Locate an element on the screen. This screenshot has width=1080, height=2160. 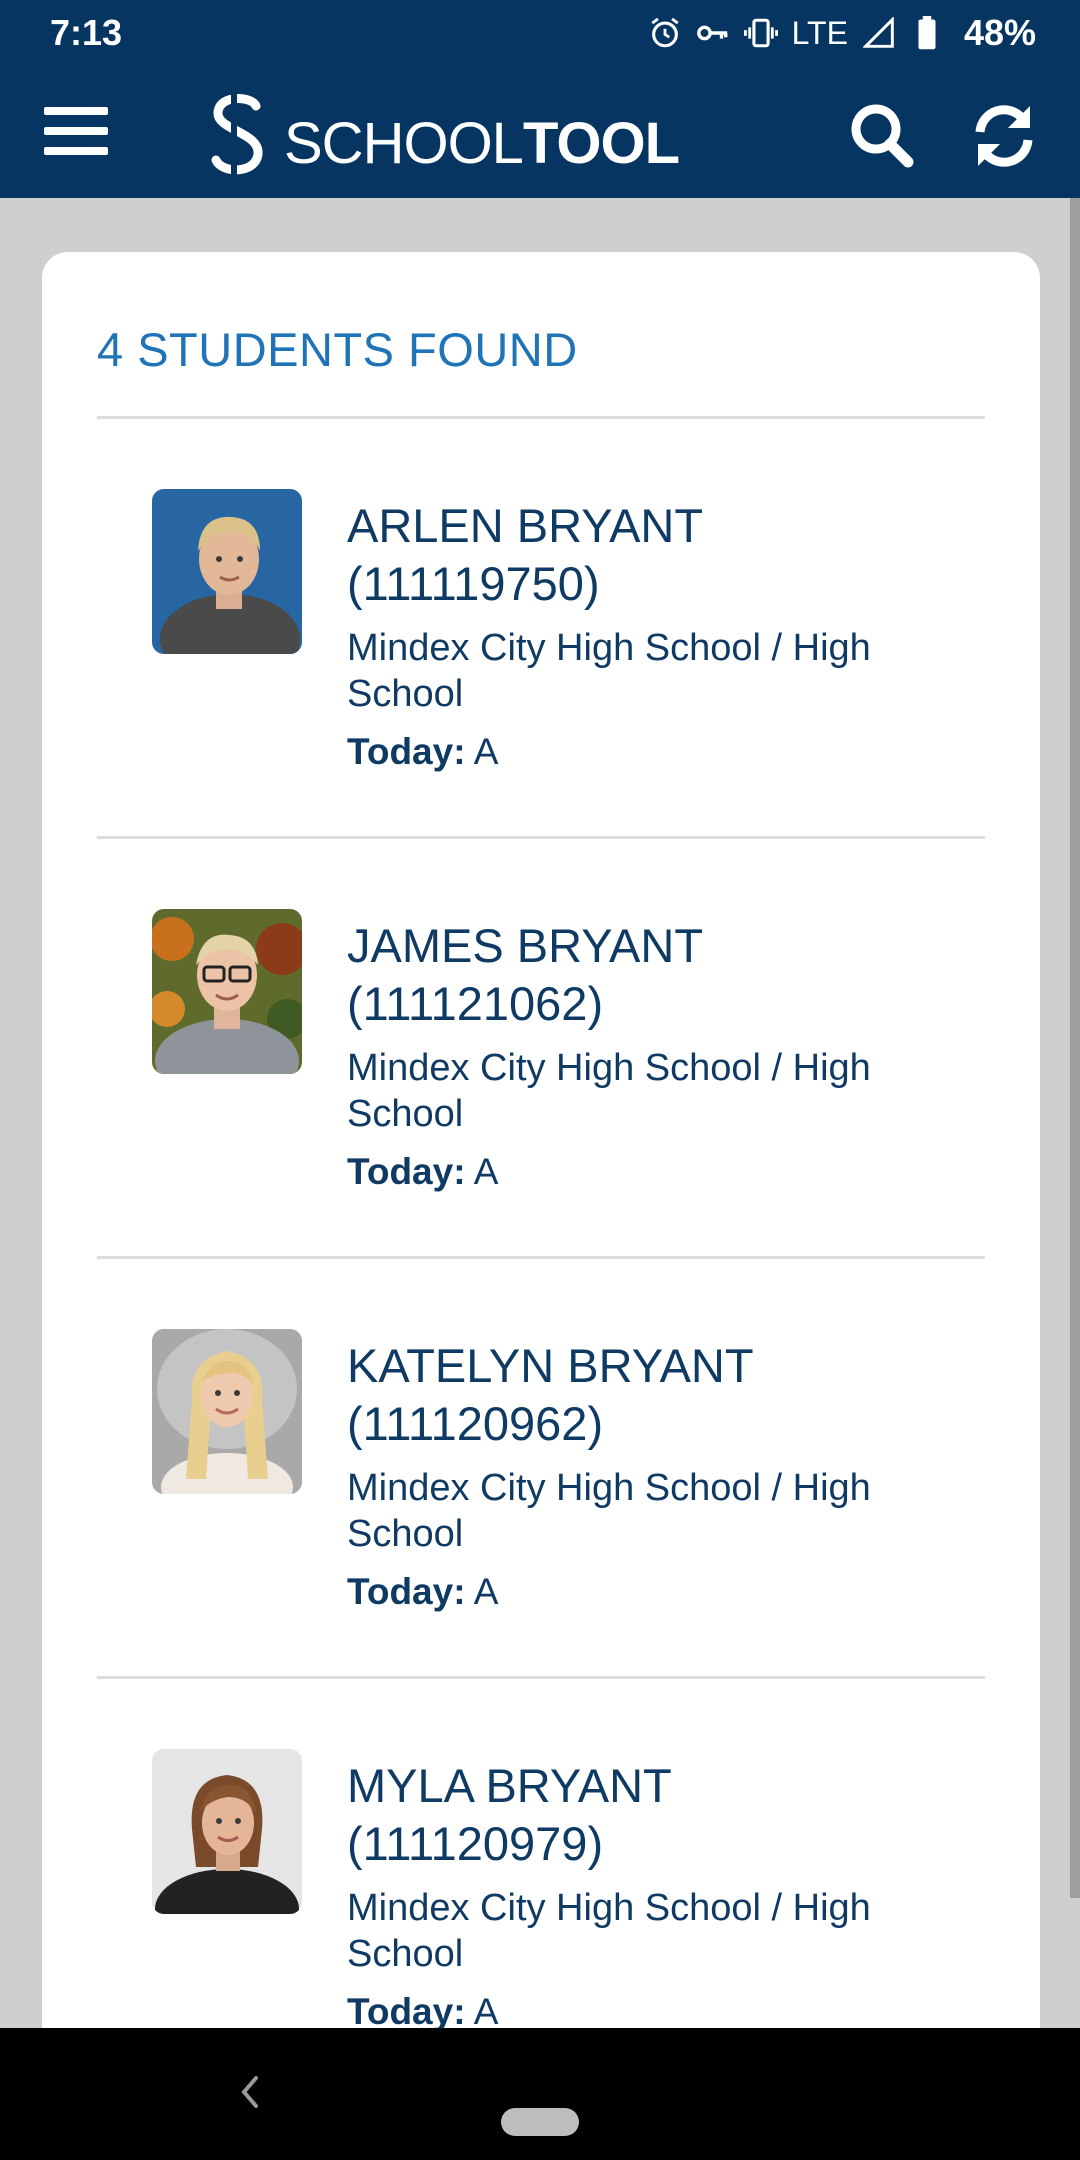
status-time: 7:13 is located at coordinates (86, 32).